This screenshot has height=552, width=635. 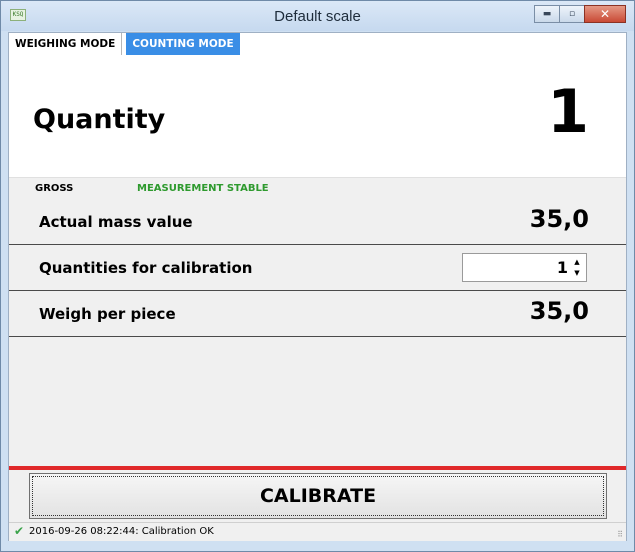 What do you see at coordinates (124, 44) in the screenshot?
I see `mode-tabs: WEIGHING MODE COUNTING MODE` at bounding box center [124, 44].